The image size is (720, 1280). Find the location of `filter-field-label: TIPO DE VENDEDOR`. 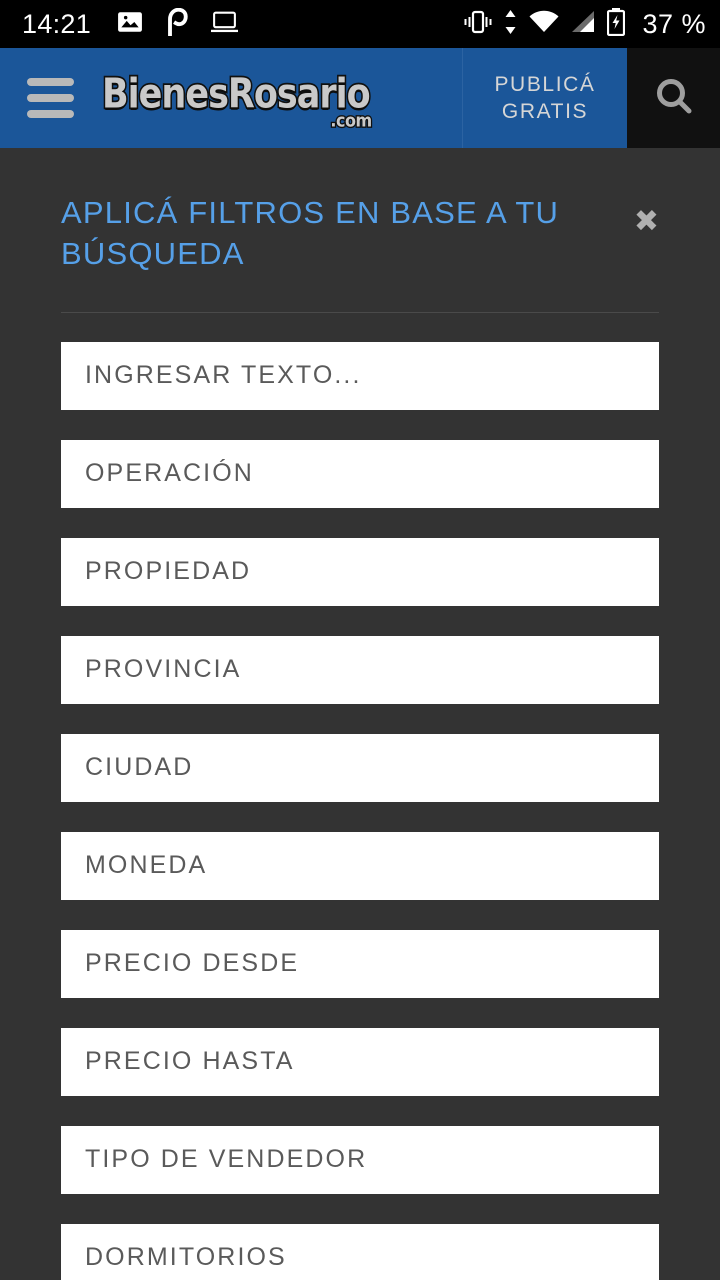

filter-field-label: TIPO DE VENDEDOR is located at coordinates (226, 1159).